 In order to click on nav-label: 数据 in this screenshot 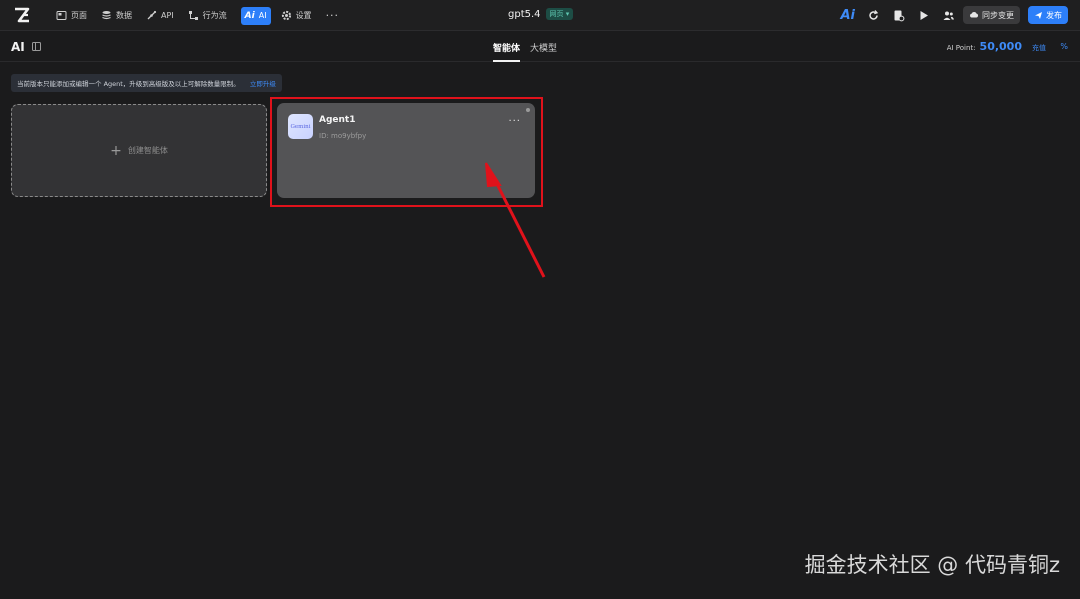, I will do `click(124, 15)`.